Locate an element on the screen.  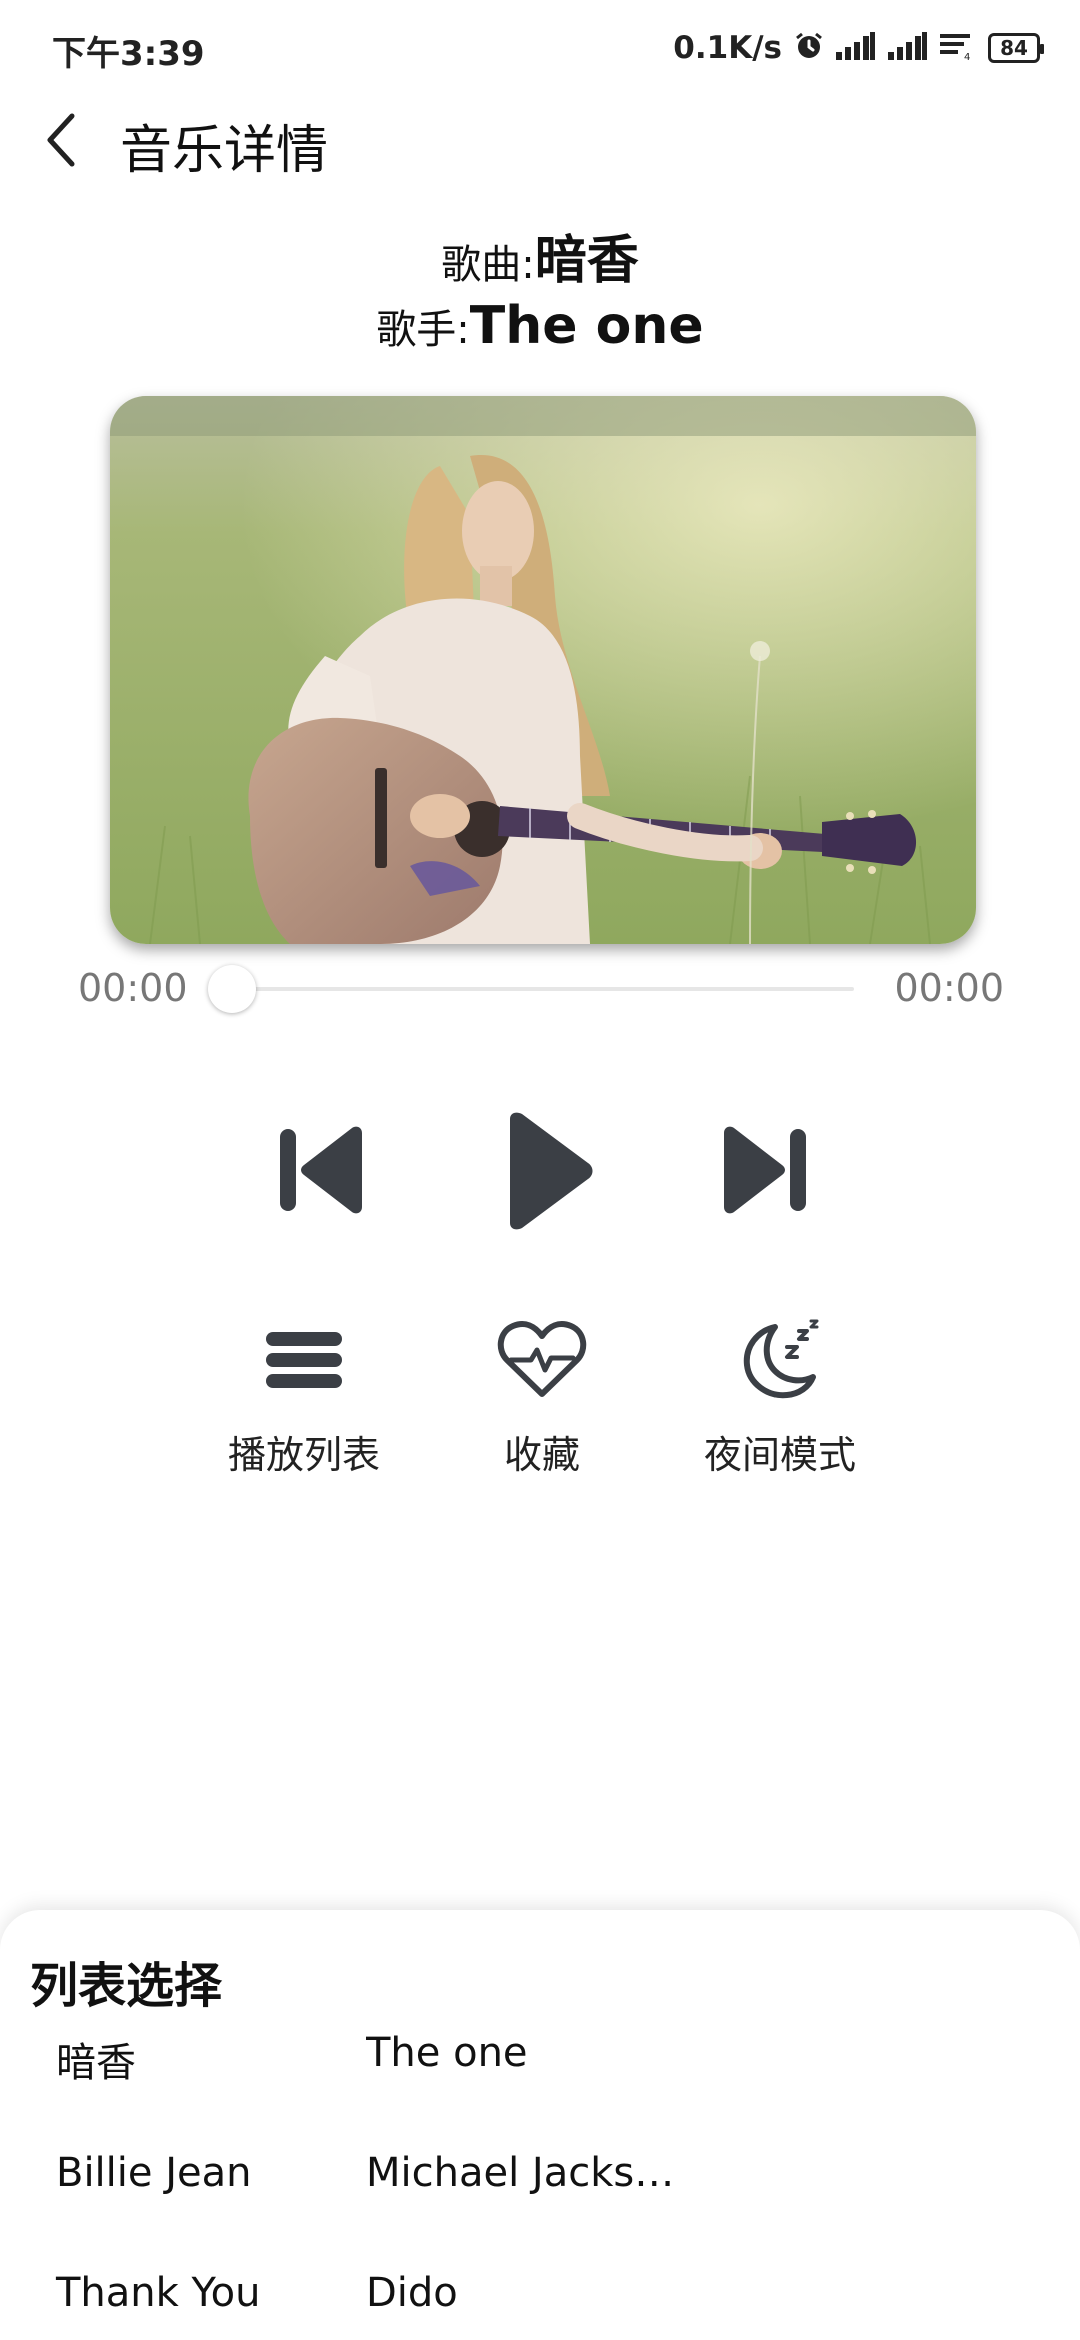
list-icon is located at coordinates (304, 1360).